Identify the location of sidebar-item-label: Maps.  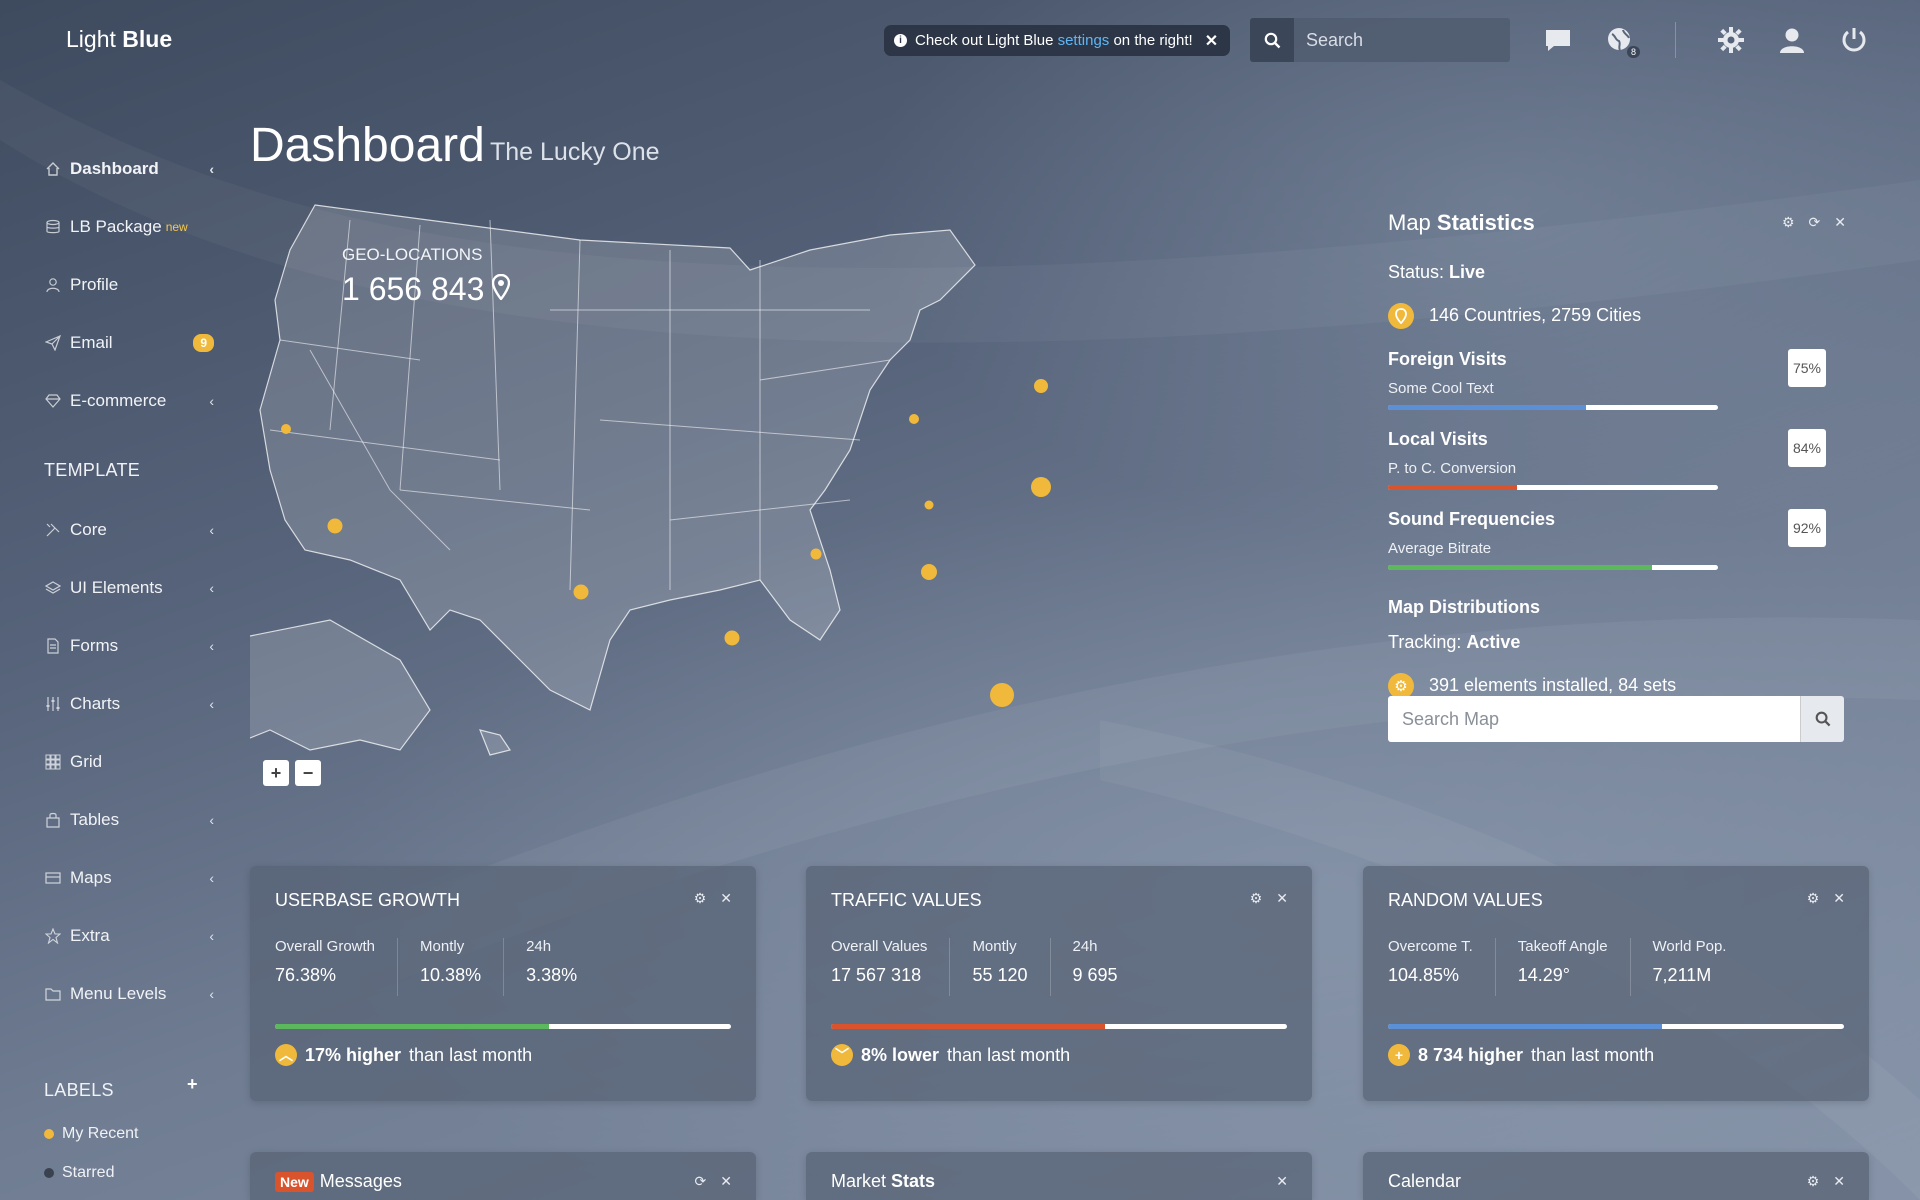
(91, 877).